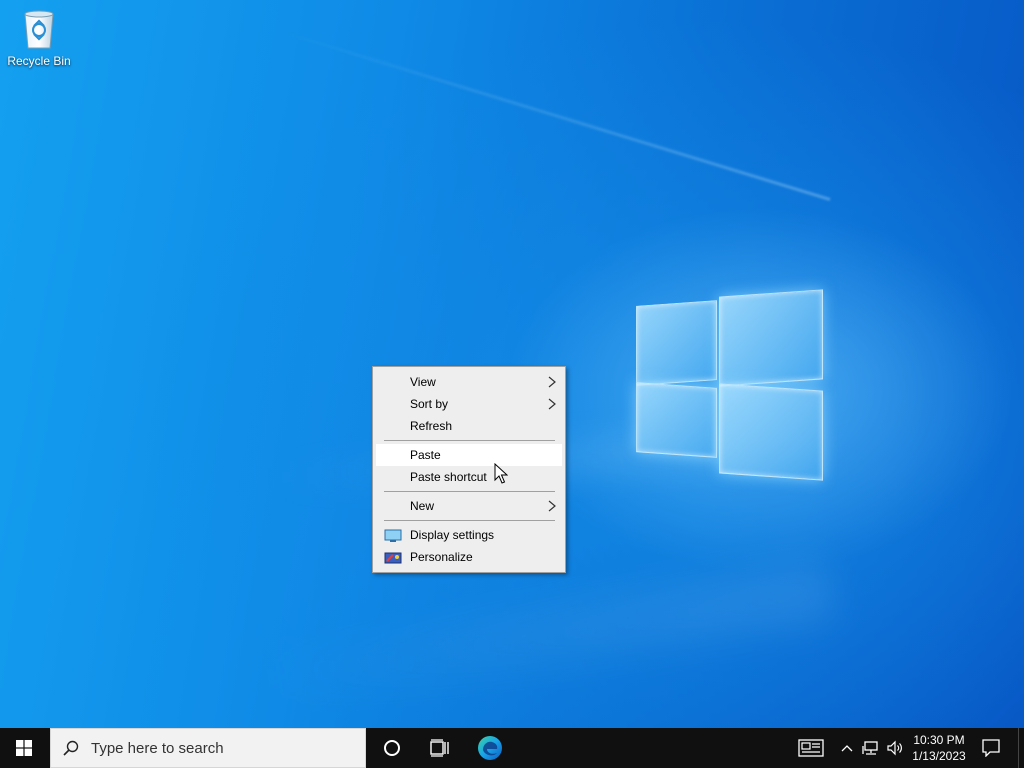 Image resolution: width=1024 pixels, height=768 pixels. I want to click on action-center-button, so click(991, 748).